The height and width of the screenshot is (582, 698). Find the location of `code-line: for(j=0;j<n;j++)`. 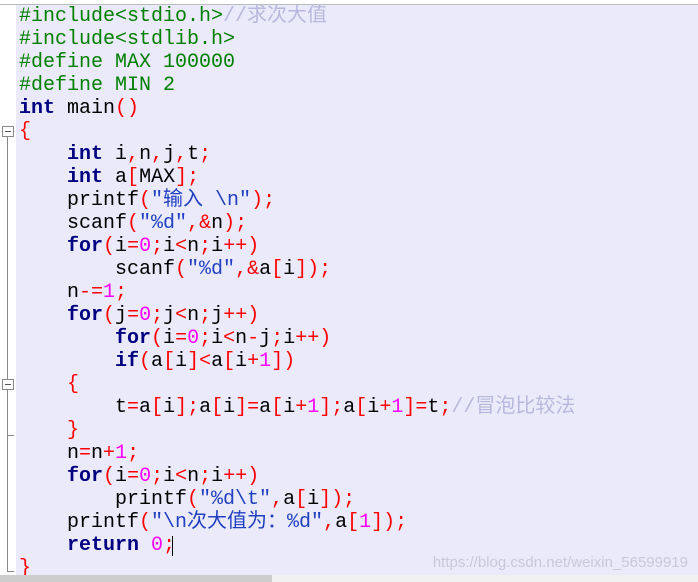

code-line: for(j=0;j<n;j++) is located at coordinates (139, 315).